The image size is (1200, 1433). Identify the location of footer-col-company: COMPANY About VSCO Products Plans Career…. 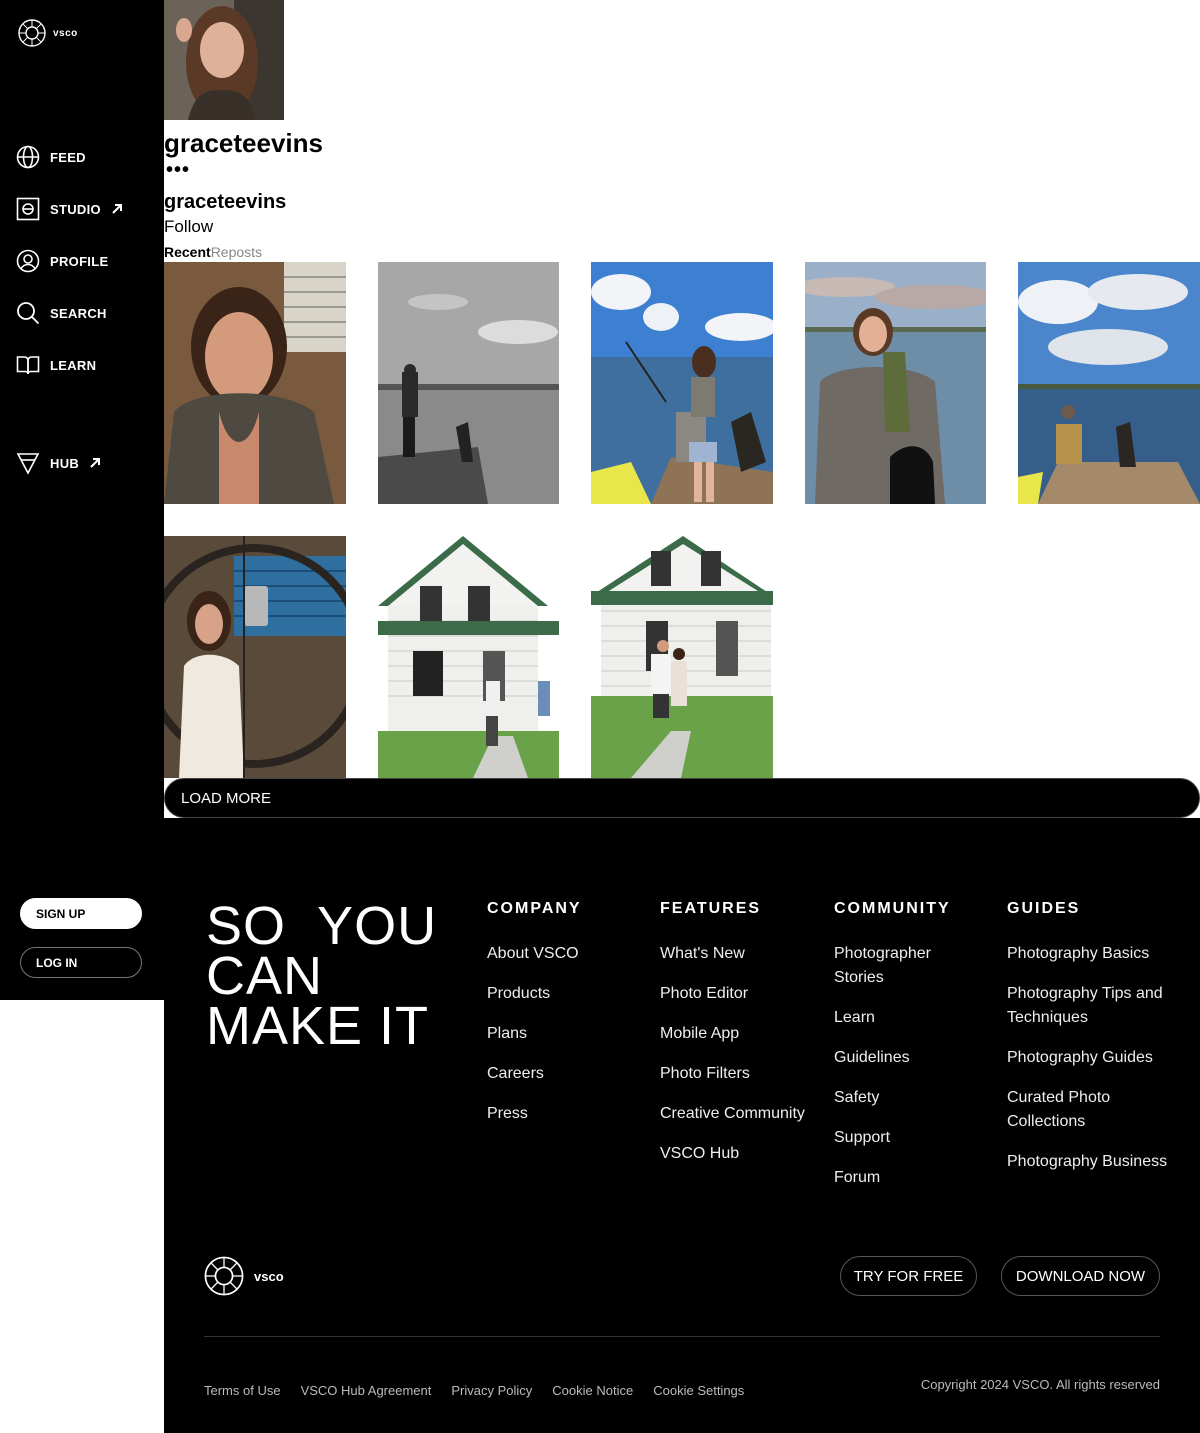
(562, 1020).